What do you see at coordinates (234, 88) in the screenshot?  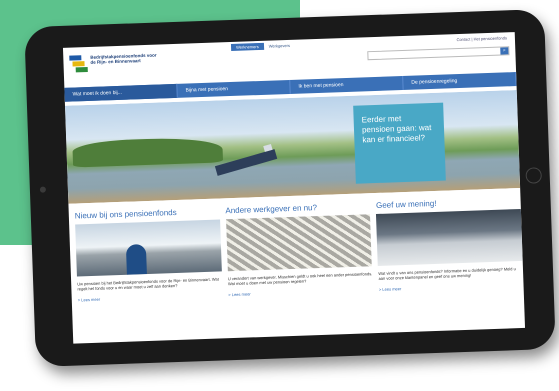 I see `nav-item-bijna-met-pensioen: Bijna met pensioen` at bounding box center [234, 88].